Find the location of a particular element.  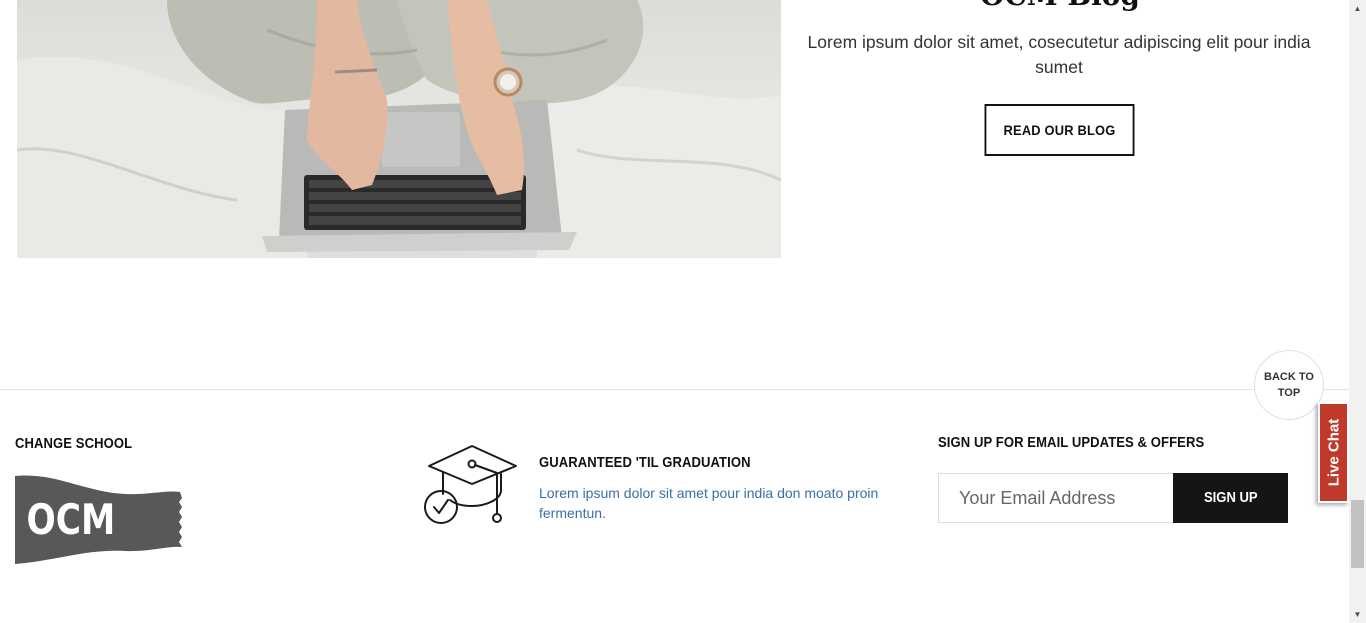

read-our-blog-button: READ OUR BLOG is located at coordinates (1059, 130).